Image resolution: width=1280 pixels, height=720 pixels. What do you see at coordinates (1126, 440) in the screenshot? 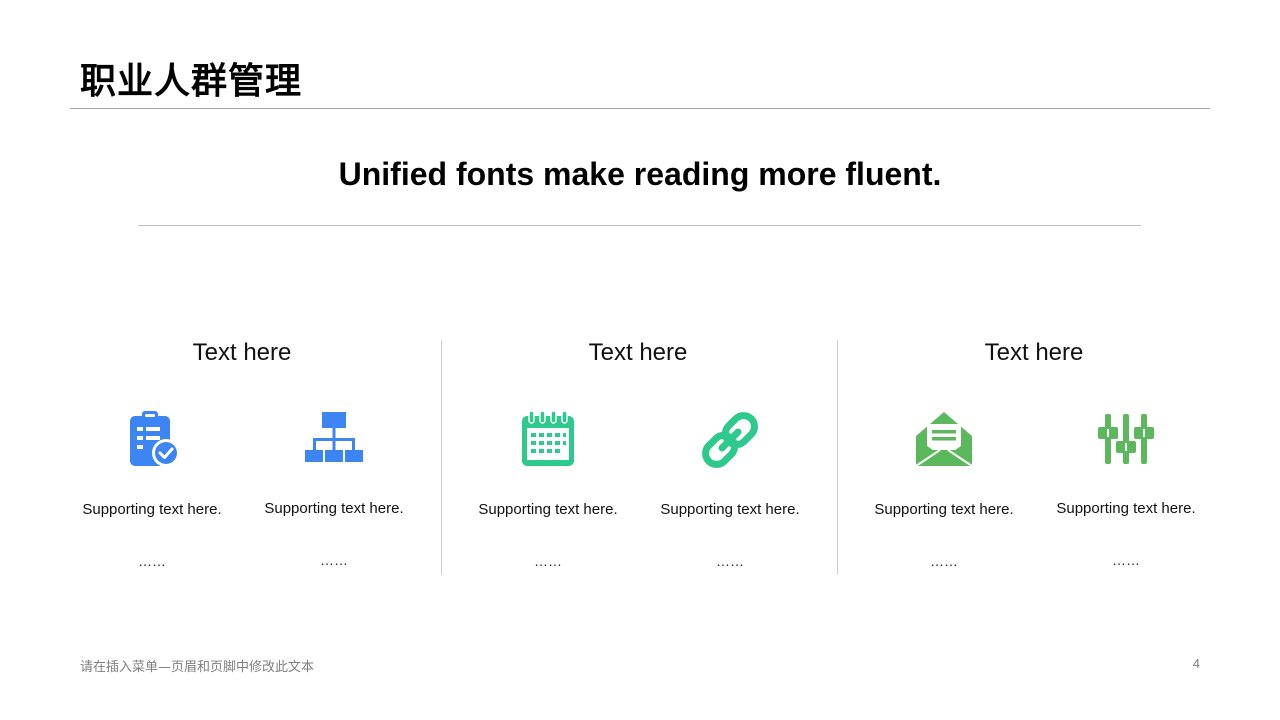
I see `sliders-icon` at bounding box center [1126, 440].